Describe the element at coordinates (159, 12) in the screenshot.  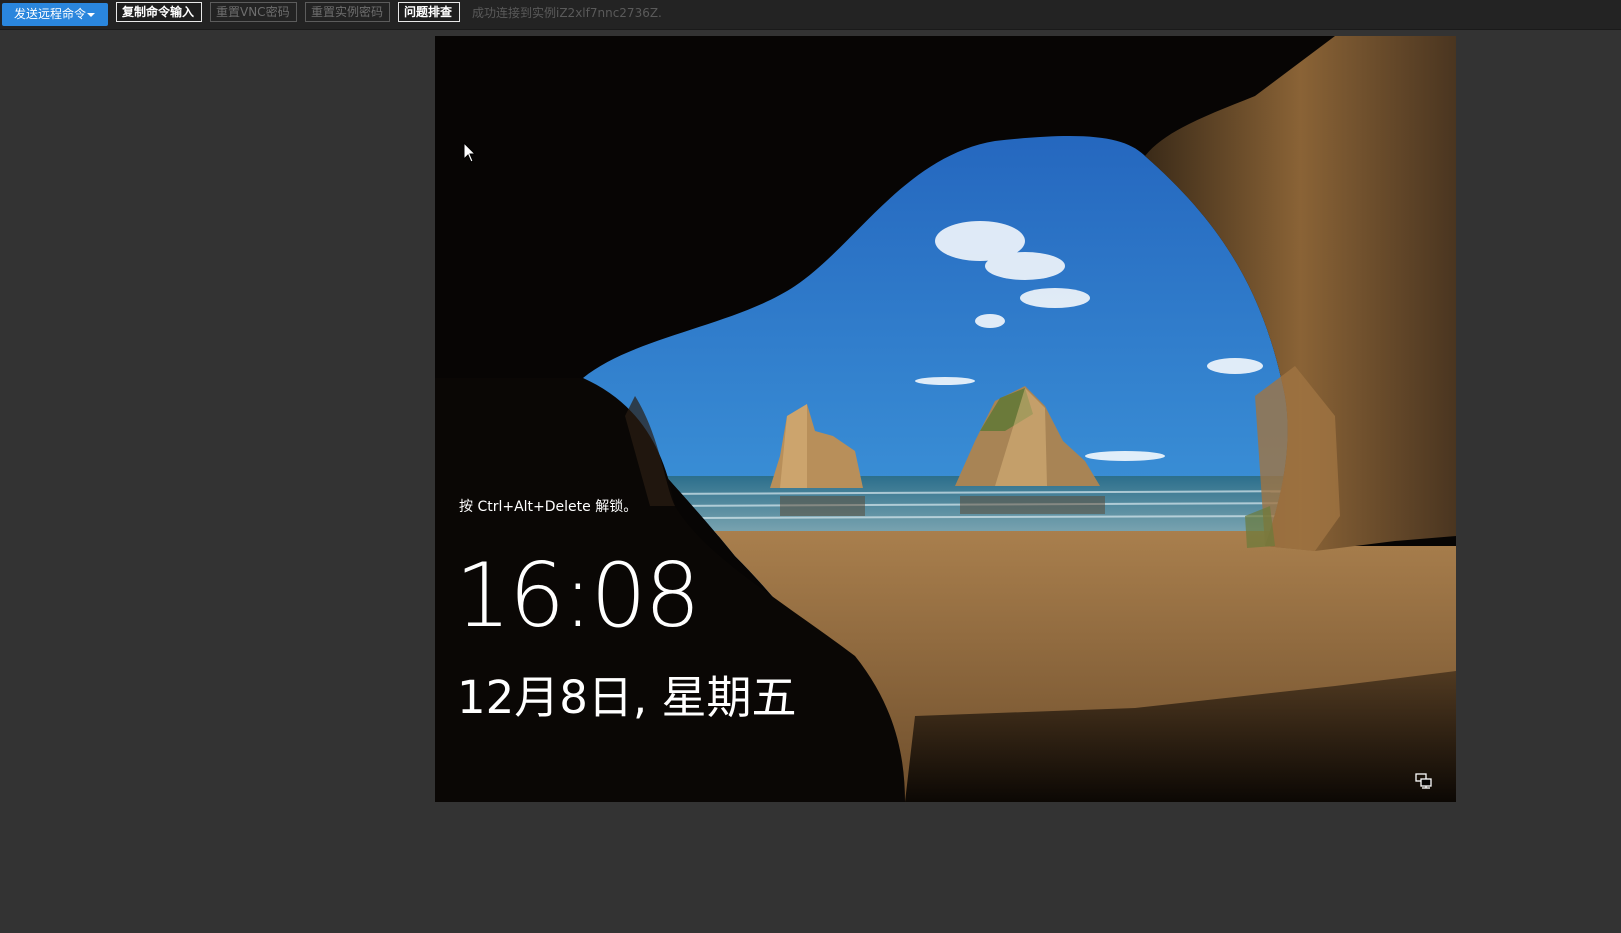
I see `copy-command-input-button: 复制命令输入` at that location.